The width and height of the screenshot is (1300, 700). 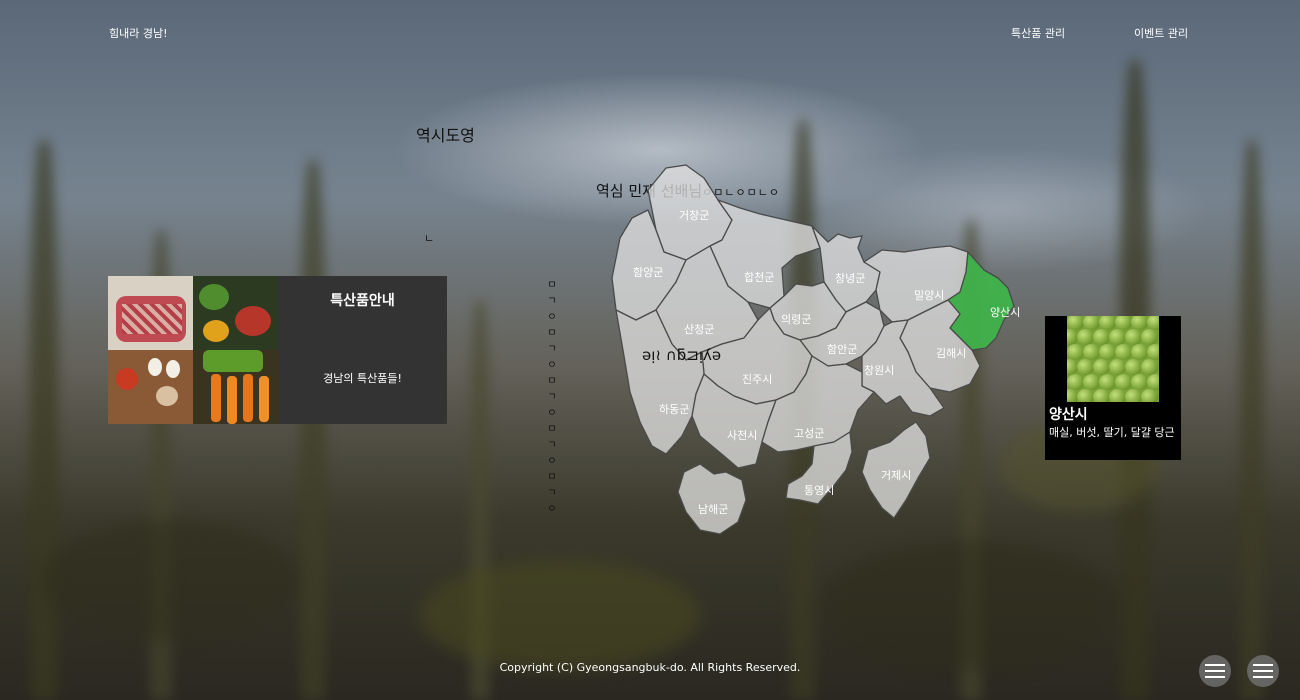 I want to click on label-geochang: 거창군, so click(x=694, y=215).